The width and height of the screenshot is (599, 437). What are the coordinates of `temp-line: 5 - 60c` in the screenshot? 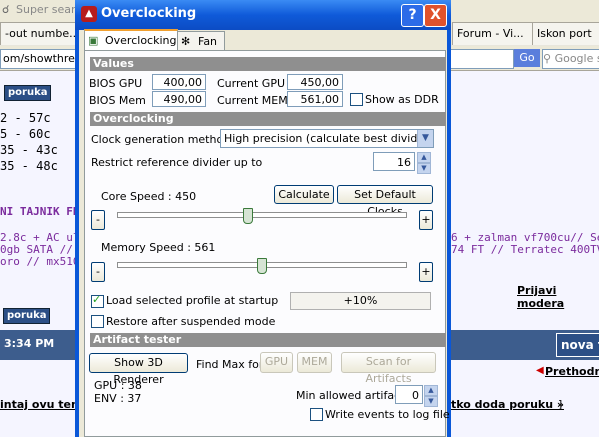 It's located at (25, 134).